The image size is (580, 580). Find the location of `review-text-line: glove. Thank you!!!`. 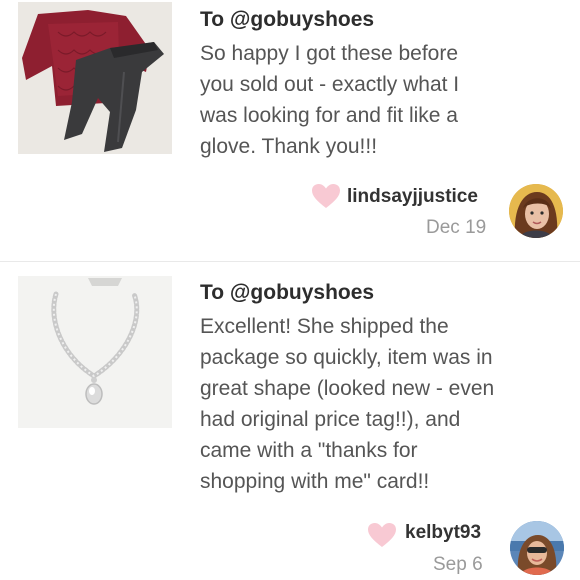

review-text-line: glove. Thank you!!! is located at coordinates (289, 146).